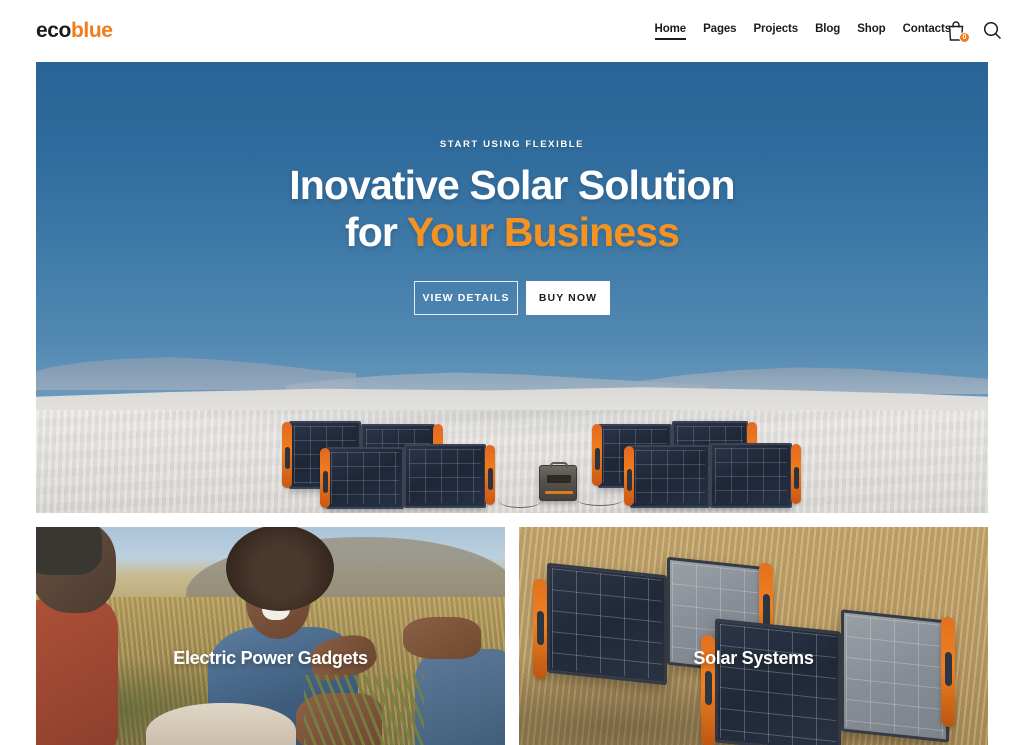  I want to click on cart-count-badge: 0, so click(964, 37).